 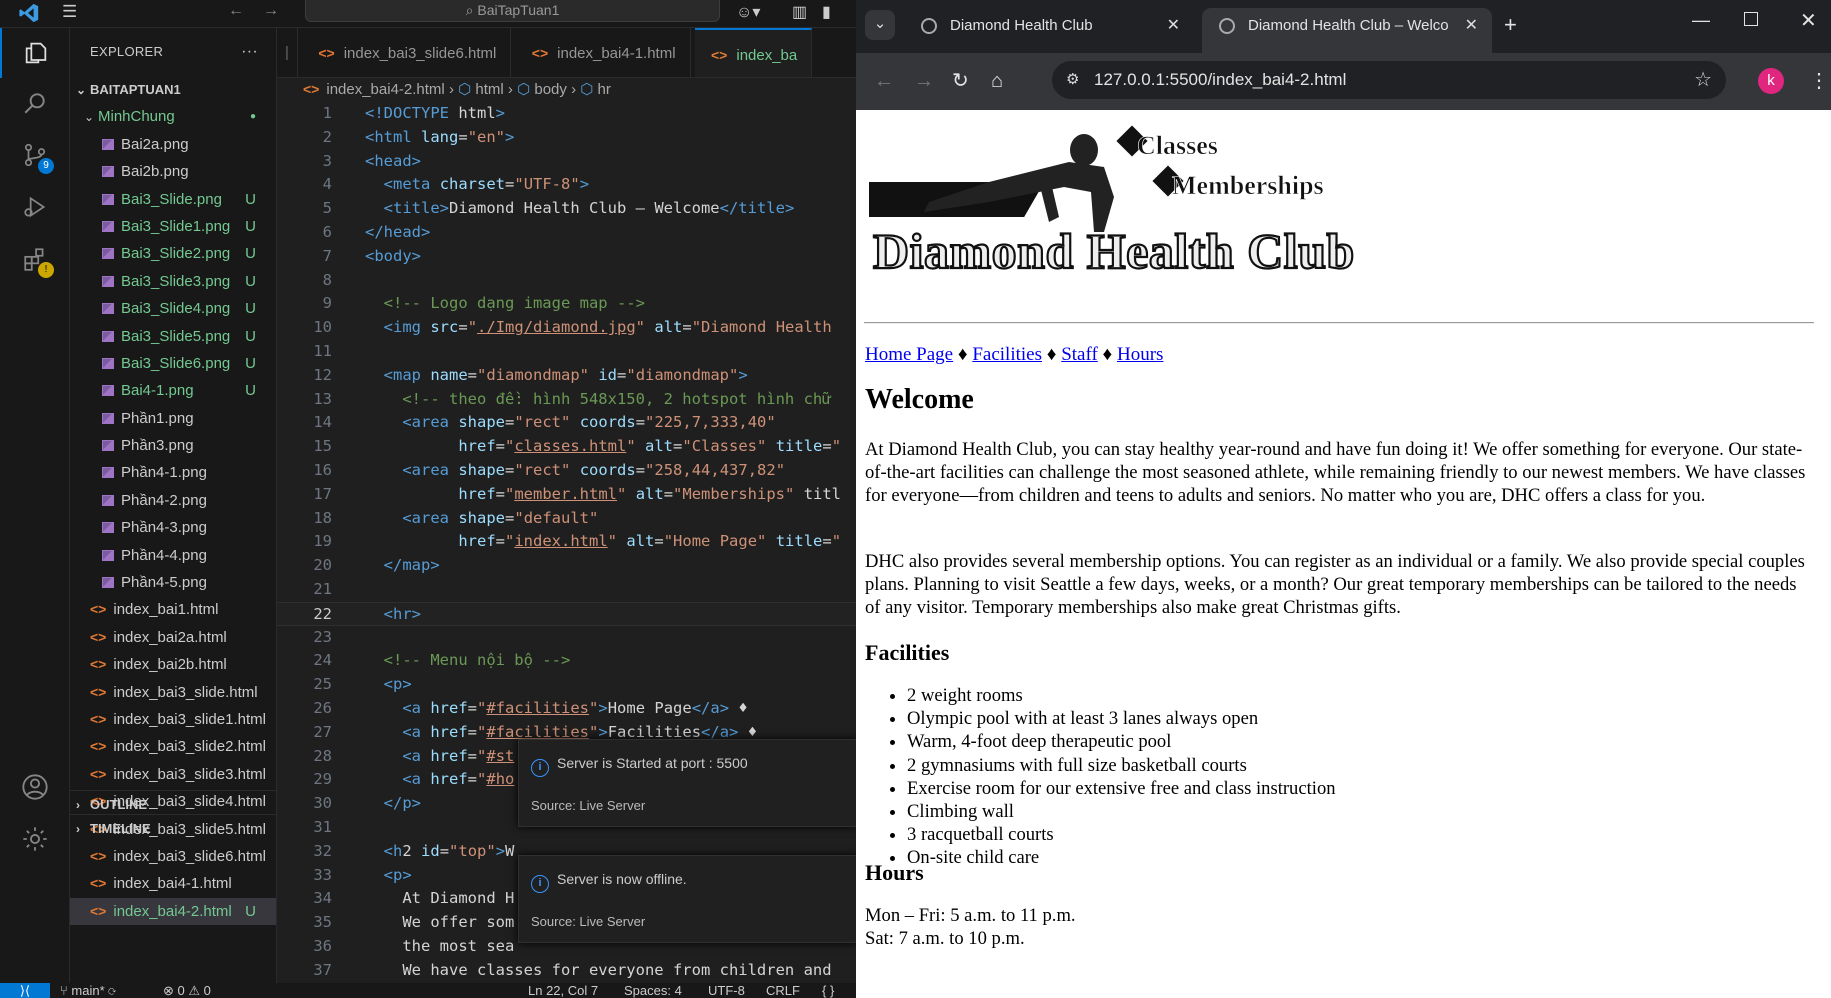 What do you see at coordinates (249, 52) in the screenshot?
I see `more-actions-icon: ···` at bounding box center [249, 52].